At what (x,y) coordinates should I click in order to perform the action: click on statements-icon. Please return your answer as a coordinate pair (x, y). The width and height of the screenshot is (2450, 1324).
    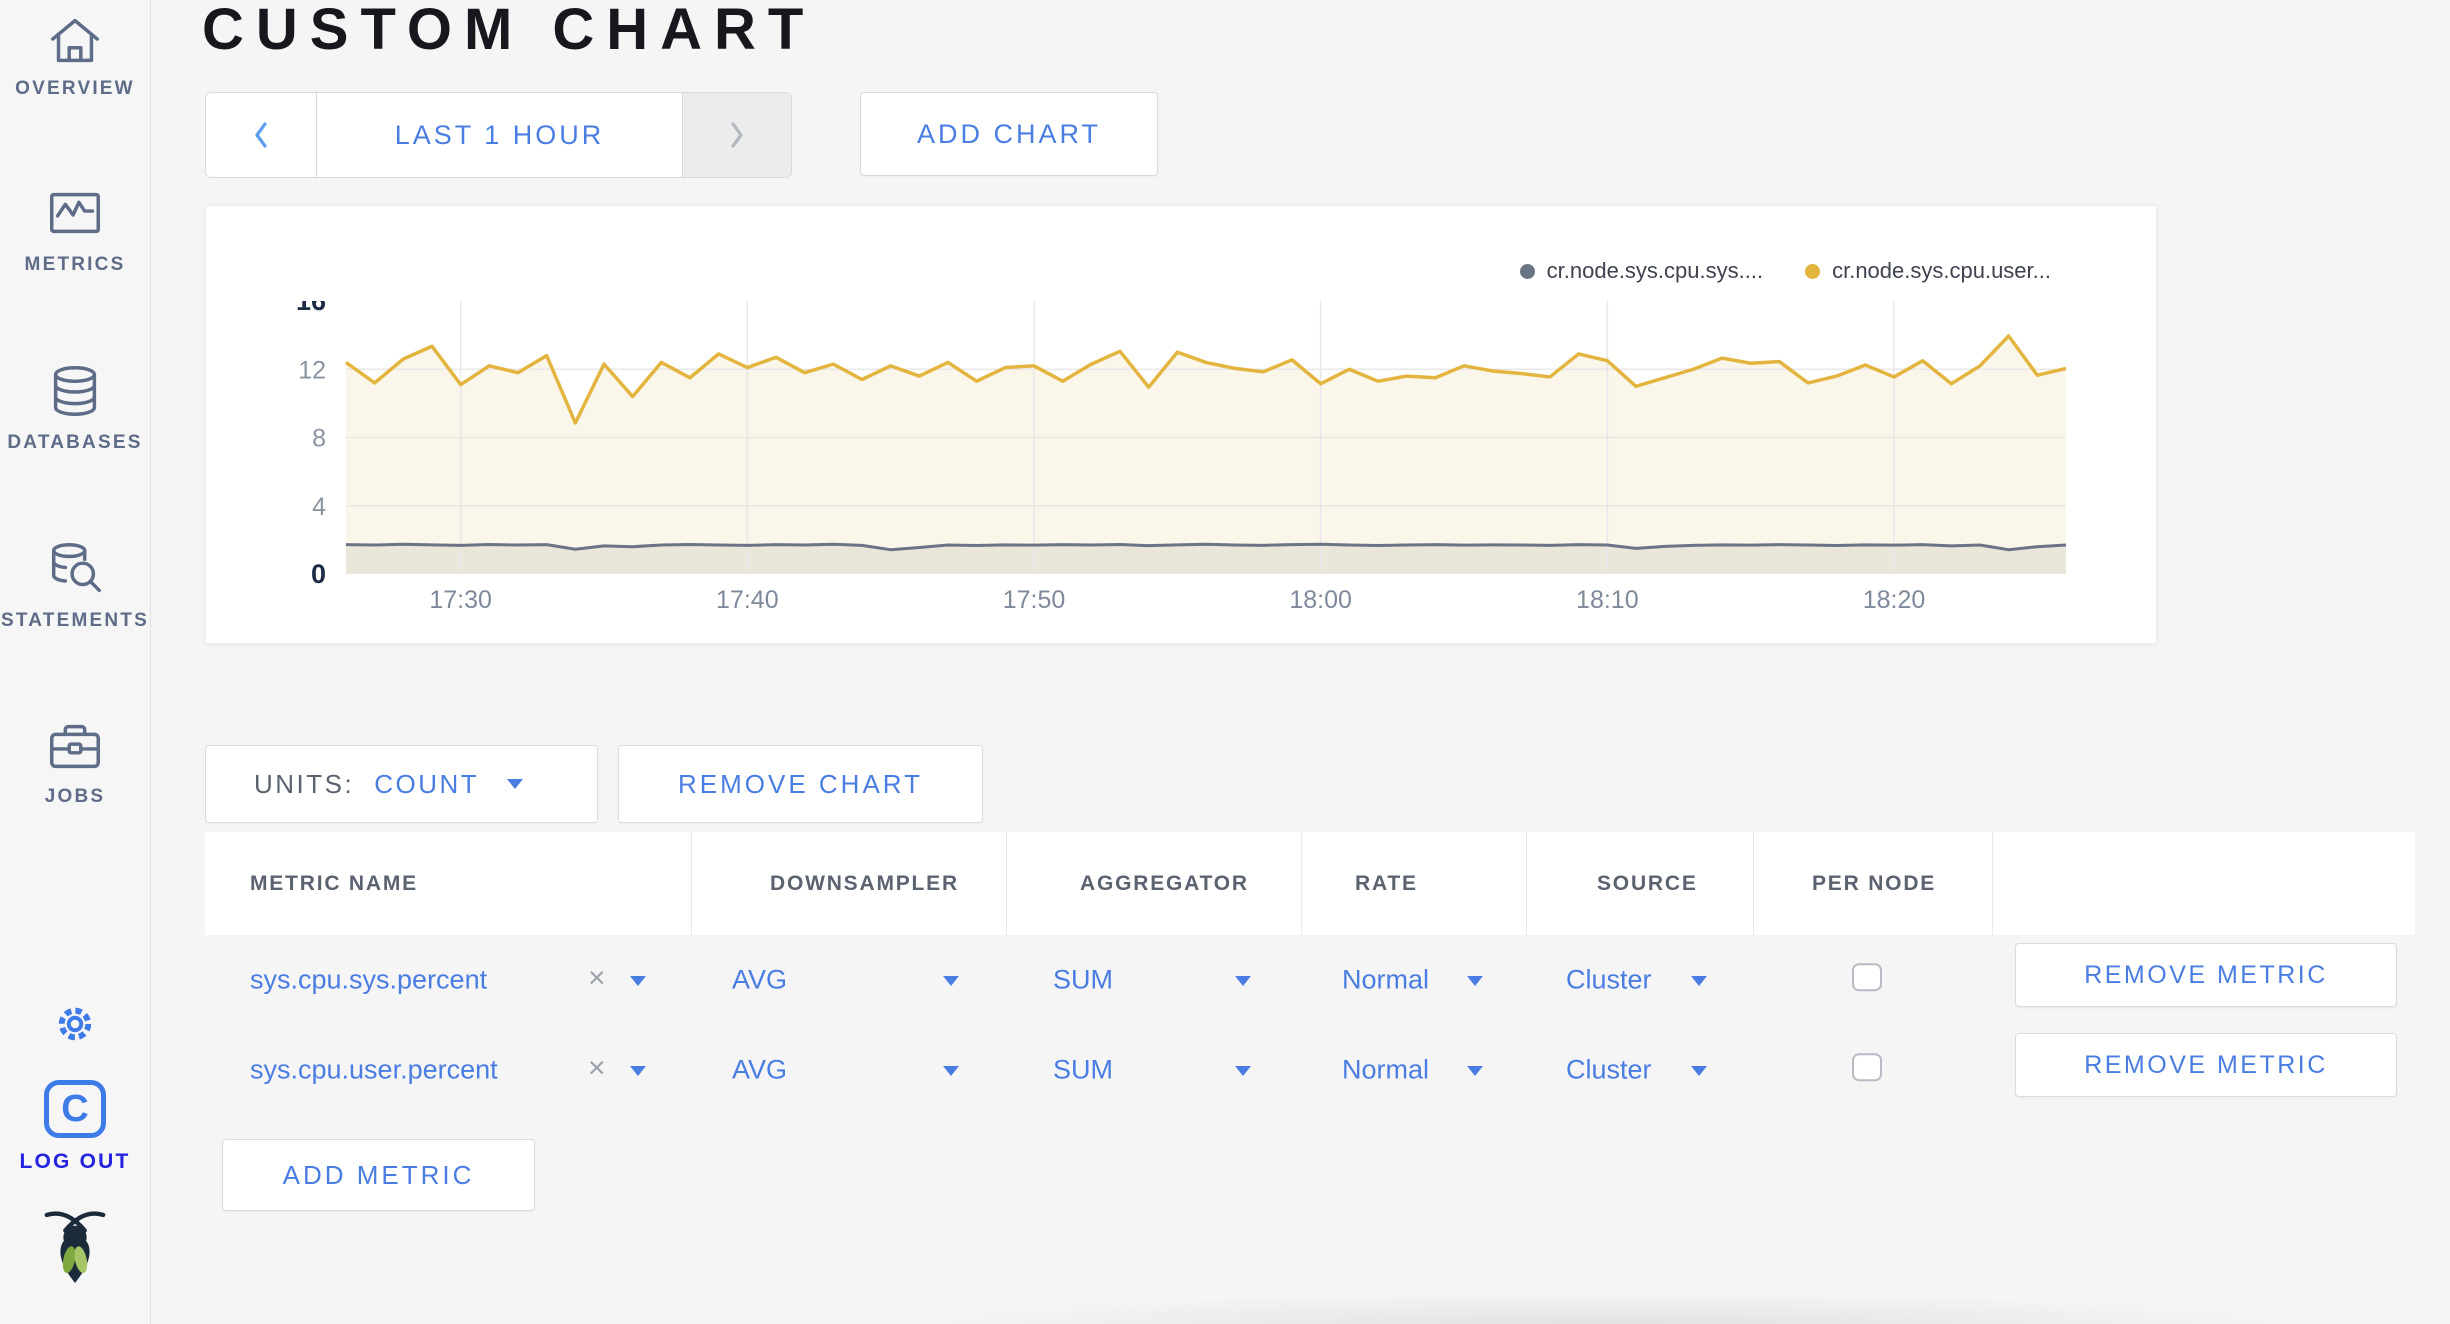
    Looking at the image, I should click on (76, 568).